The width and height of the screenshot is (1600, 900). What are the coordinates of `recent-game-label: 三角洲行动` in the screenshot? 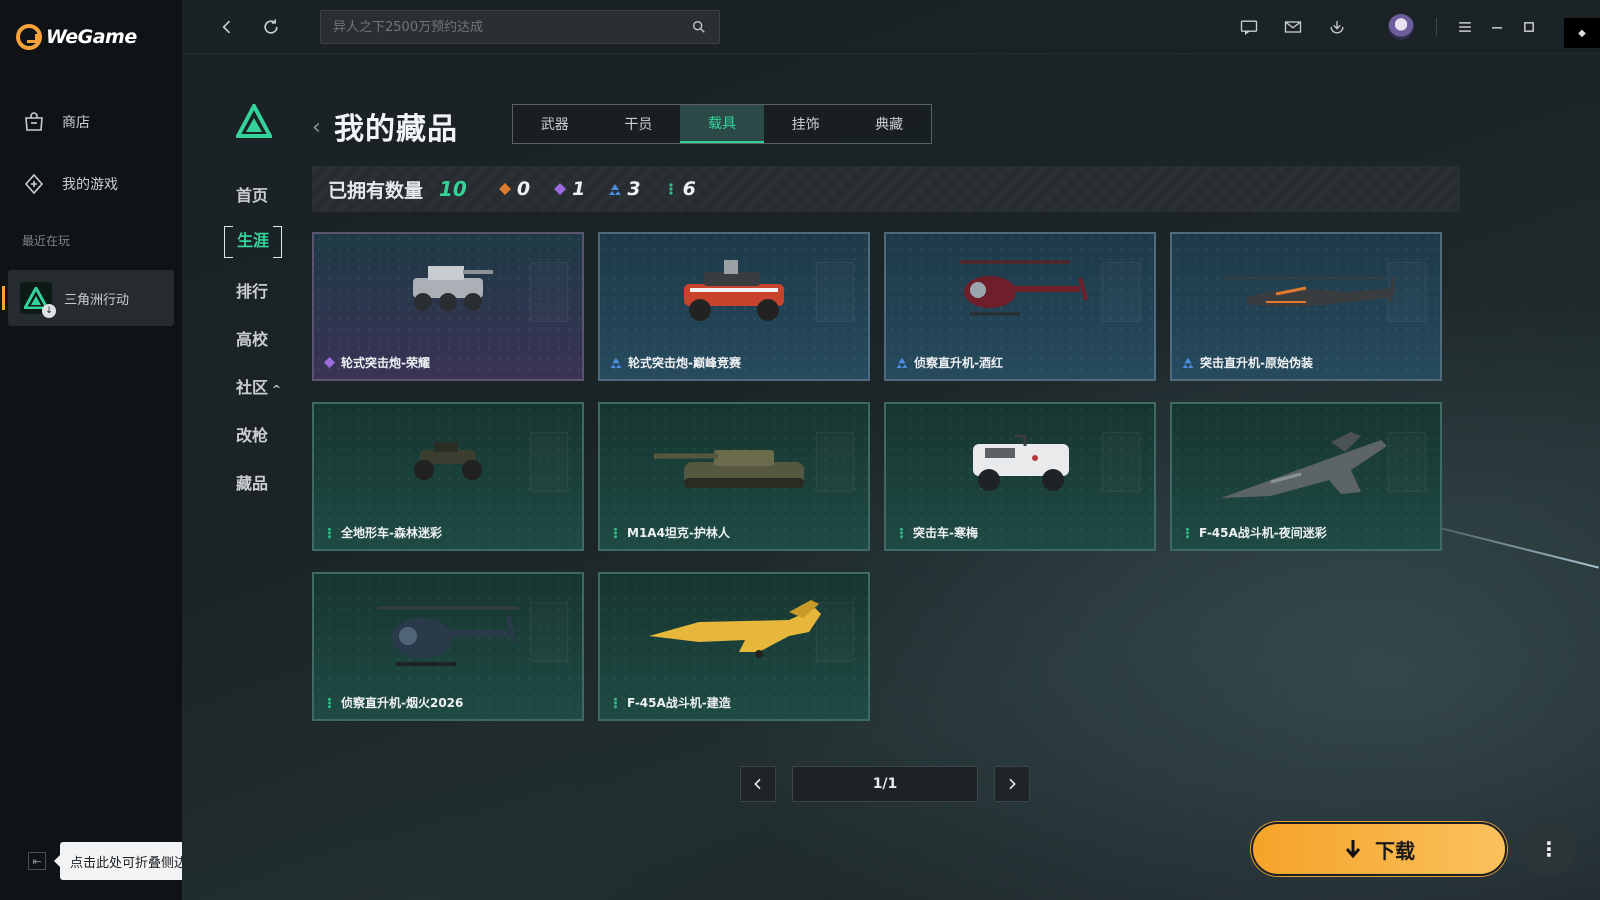 It's located at (97, 300).